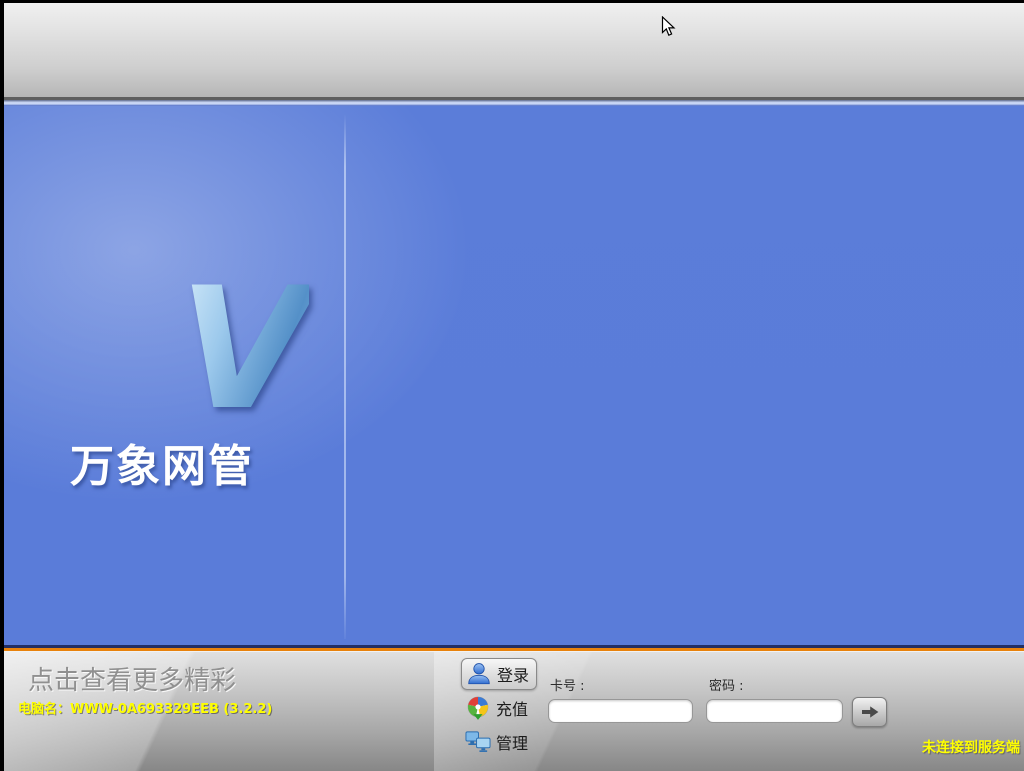 The height and width of the screenshot is (771, 1024). I want to click on manage-button: 管理, so click(499, 742).